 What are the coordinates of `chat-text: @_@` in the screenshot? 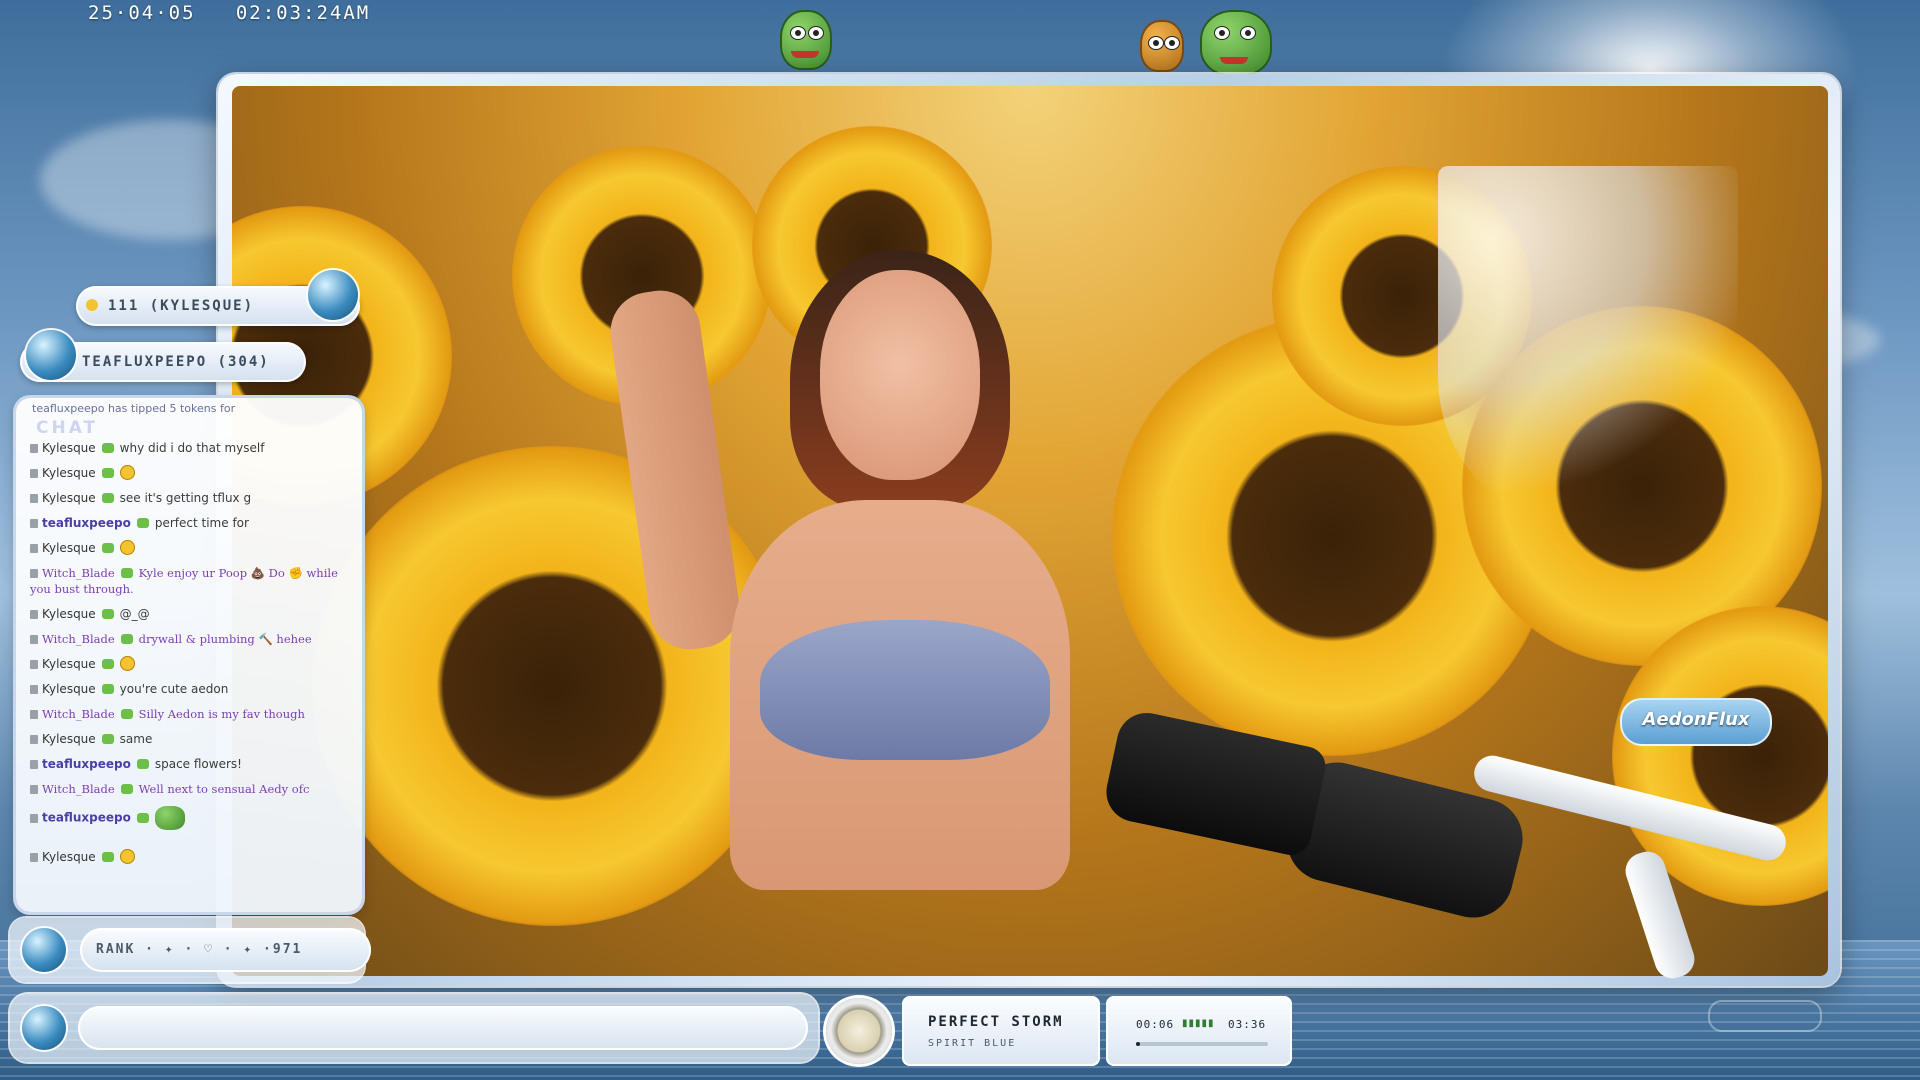 It's located at (134, 614).